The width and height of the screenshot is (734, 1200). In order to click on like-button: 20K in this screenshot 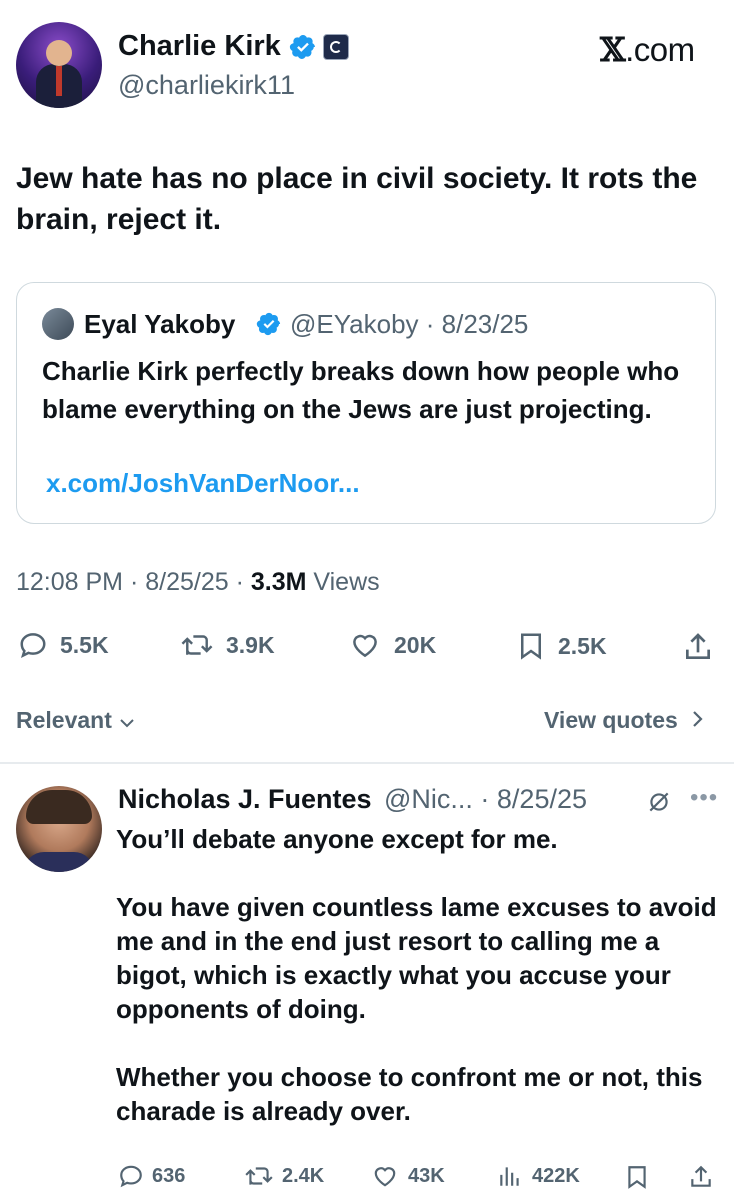, I will do `click(392, 645)`.